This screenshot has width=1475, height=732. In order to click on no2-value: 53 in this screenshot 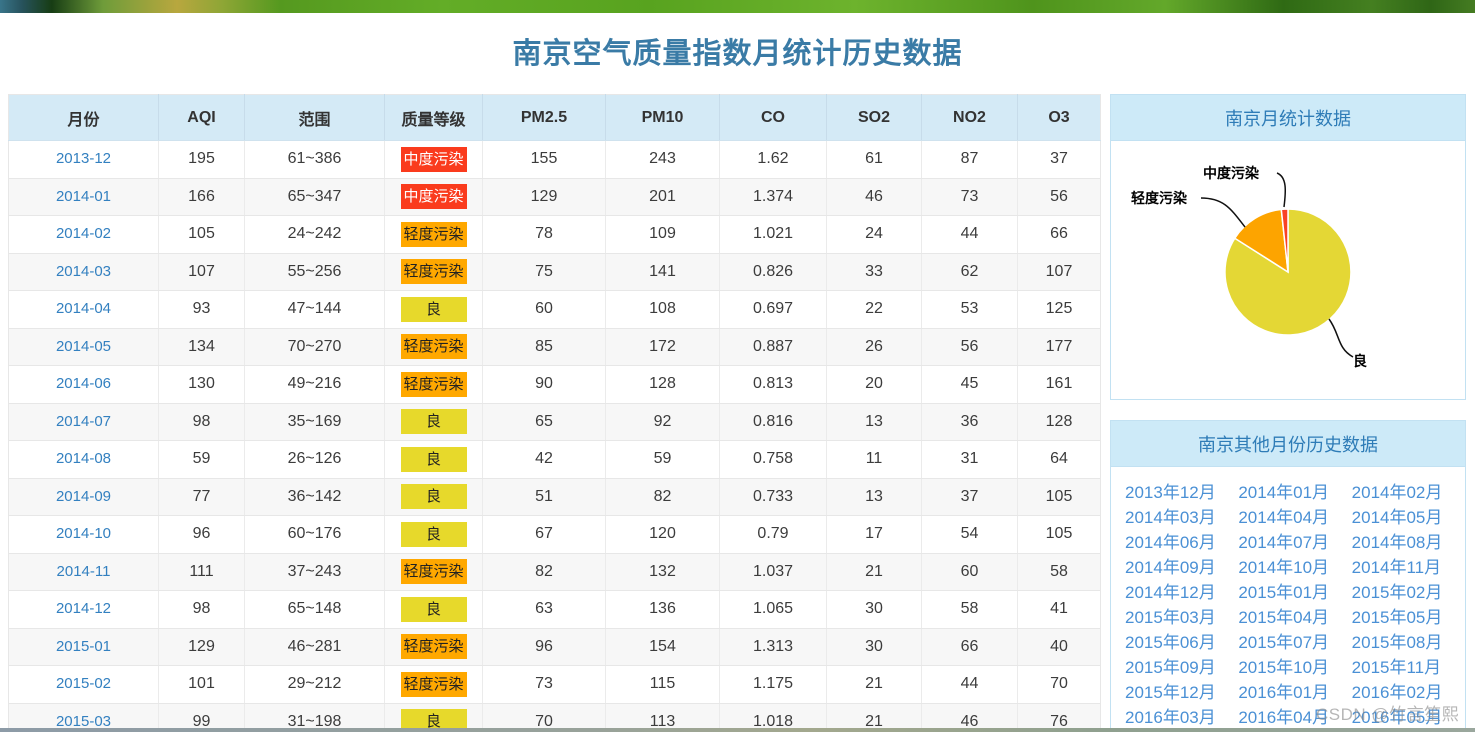, I will do `click(969, 309)`.